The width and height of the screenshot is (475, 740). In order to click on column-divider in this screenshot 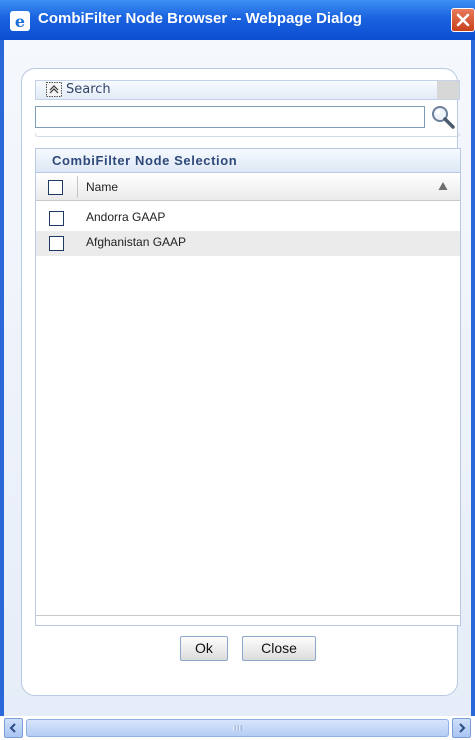, I will do `click(77, 187)`.